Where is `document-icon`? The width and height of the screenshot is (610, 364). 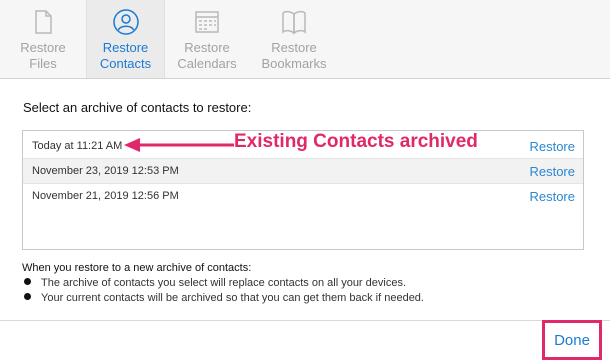 document-icon is located at coordinates (43, 22).